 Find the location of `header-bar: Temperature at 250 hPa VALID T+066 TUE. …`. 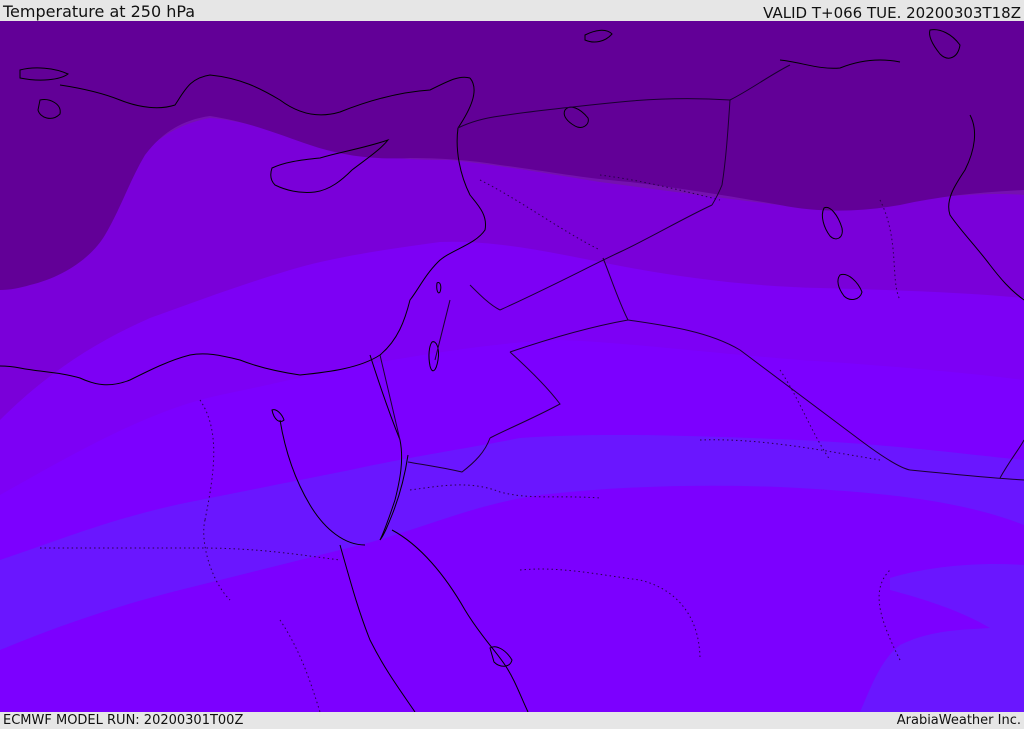

header-bar: Temperature at 250 hPa VALID T+066 TUE. … is located at coordinates (512, 10).